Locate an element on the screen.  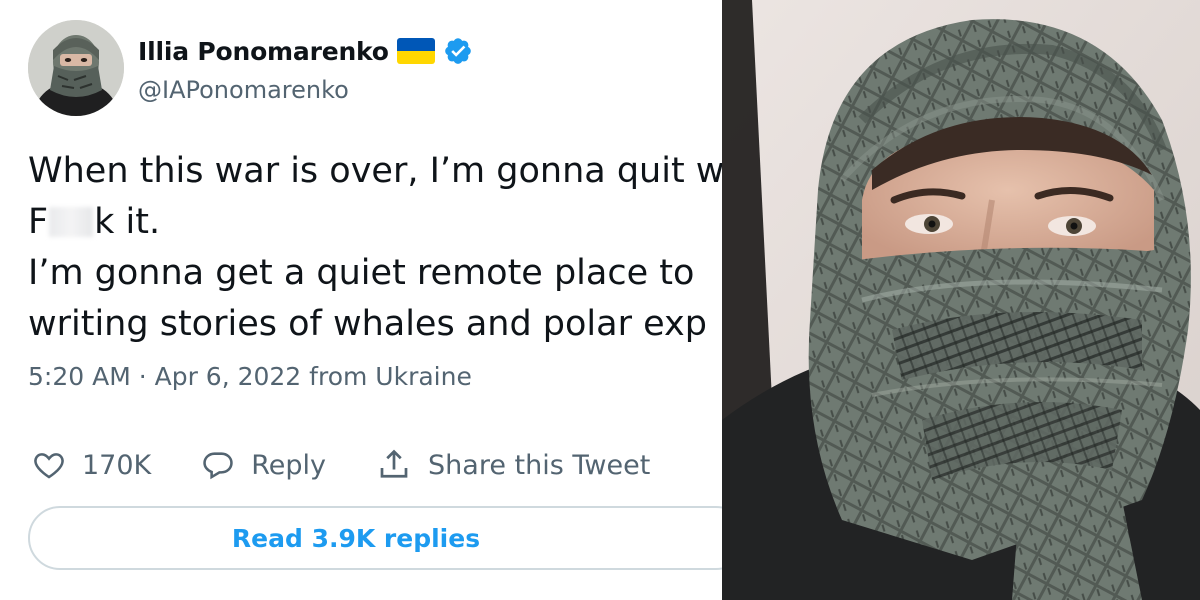
verified-badge-icon is located at coordinates (458, 51).